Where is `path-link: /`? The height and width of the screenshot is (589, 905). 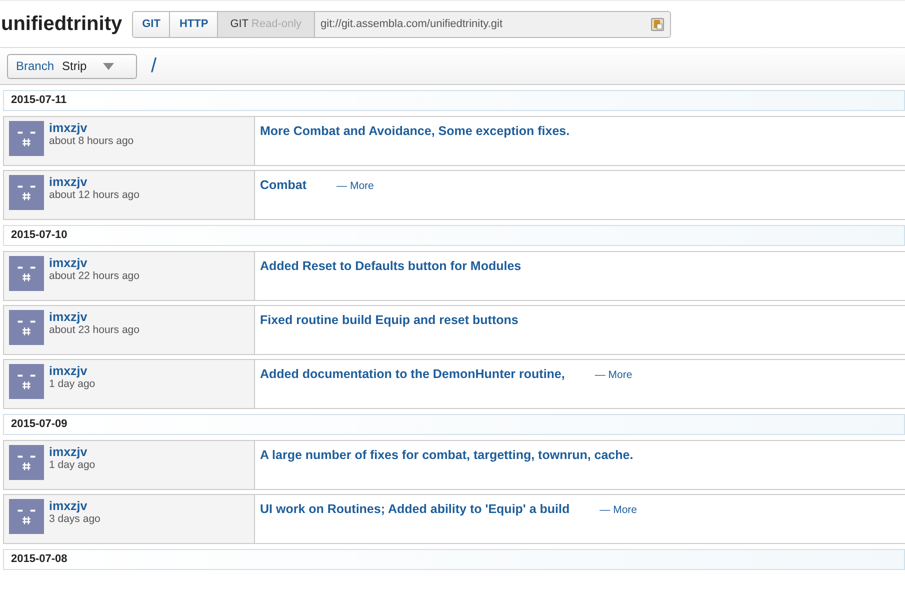 path-link: / is located at coordinates (154, 66).